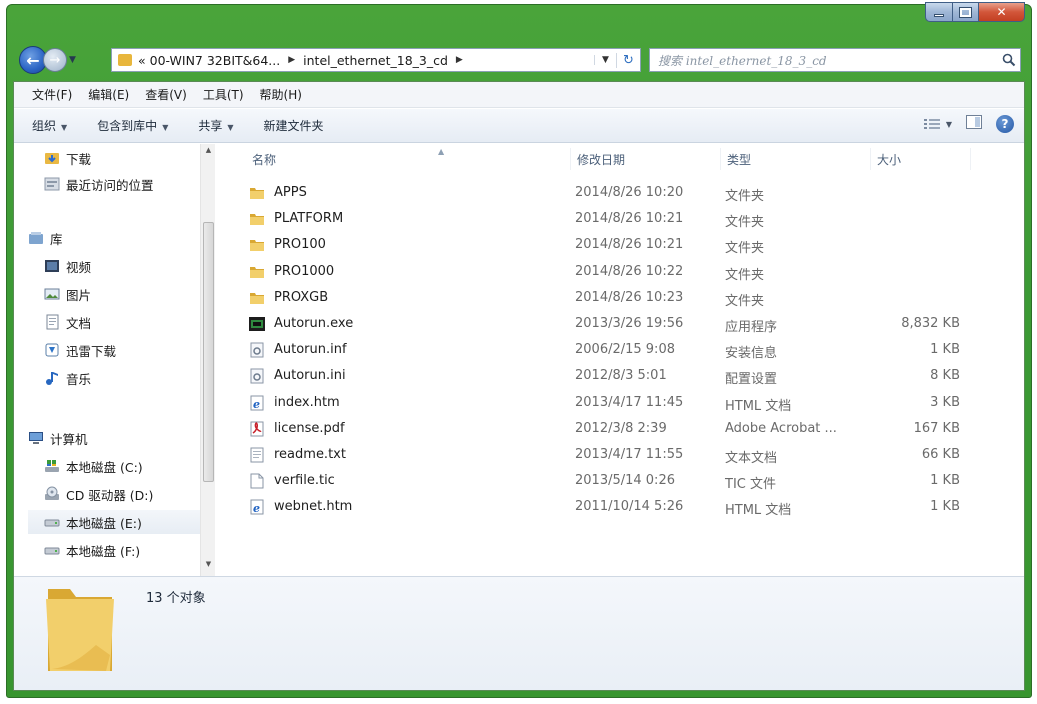 Image resolution: width=1037 pixels, height=704 pixels. I want to click on item-count: 13 个对象, so click(176, 598).